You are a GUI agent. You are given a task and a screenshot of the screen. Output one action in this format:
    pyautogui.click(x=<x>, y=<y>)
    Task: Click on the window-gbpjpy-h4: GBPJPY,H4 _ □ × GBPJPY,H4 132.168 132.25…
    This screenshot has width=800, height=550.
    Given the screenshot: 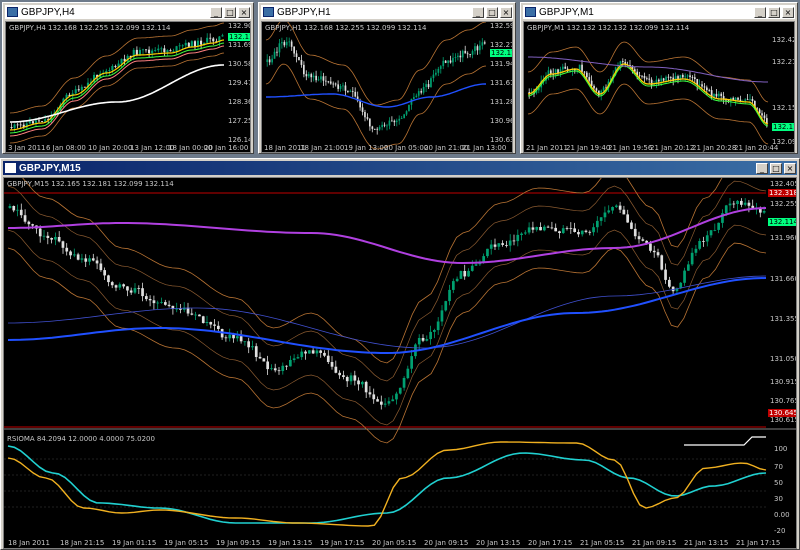 What is the action you would take?
    pyautogui.click(x=128, y=78)
    